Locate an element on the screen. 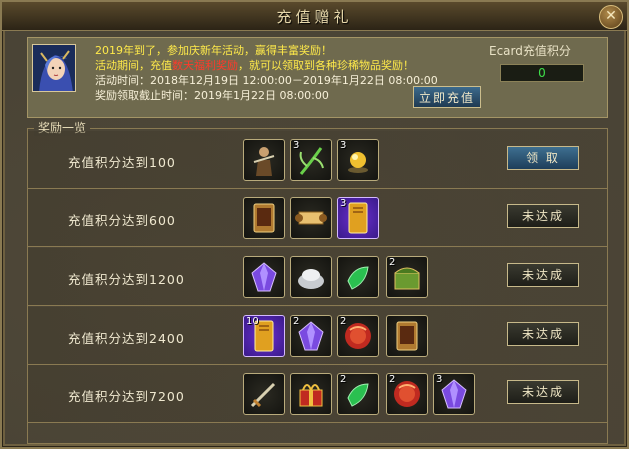 This screenshot has width=629, height=449. reward-tier-row: 充值积分达到1200 2 未达成 is located at coordinates (317, 277).